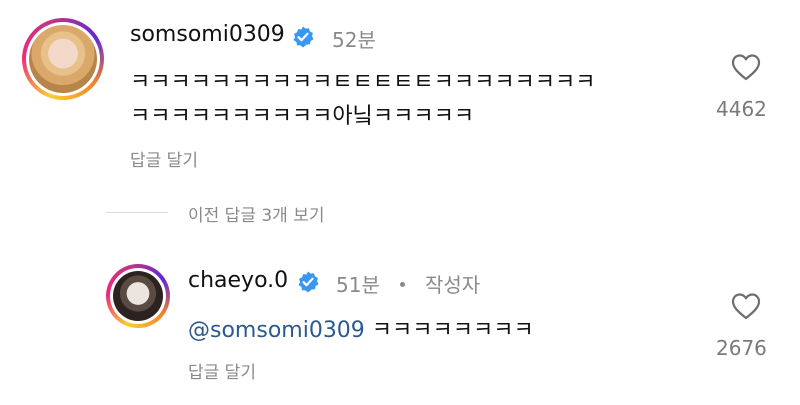 The image size is (800, 405). I want to click on reply-avatar-photo, so click(138, 296).